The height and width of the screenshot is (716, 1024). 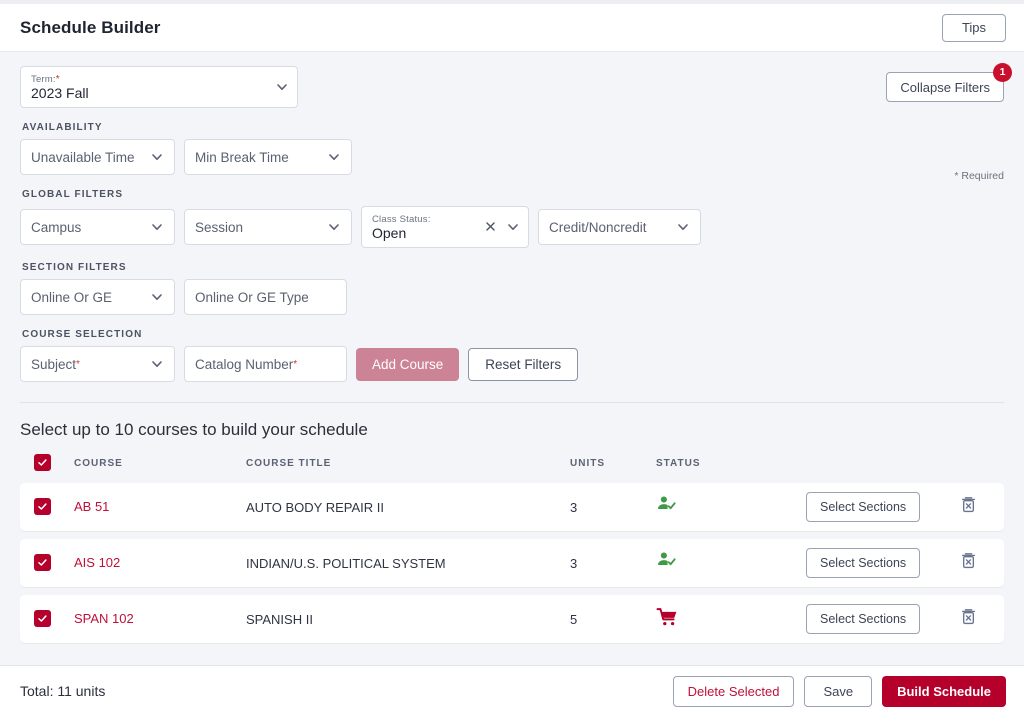 I want to click on term-label: Term:*, so click(x=45, y=79).